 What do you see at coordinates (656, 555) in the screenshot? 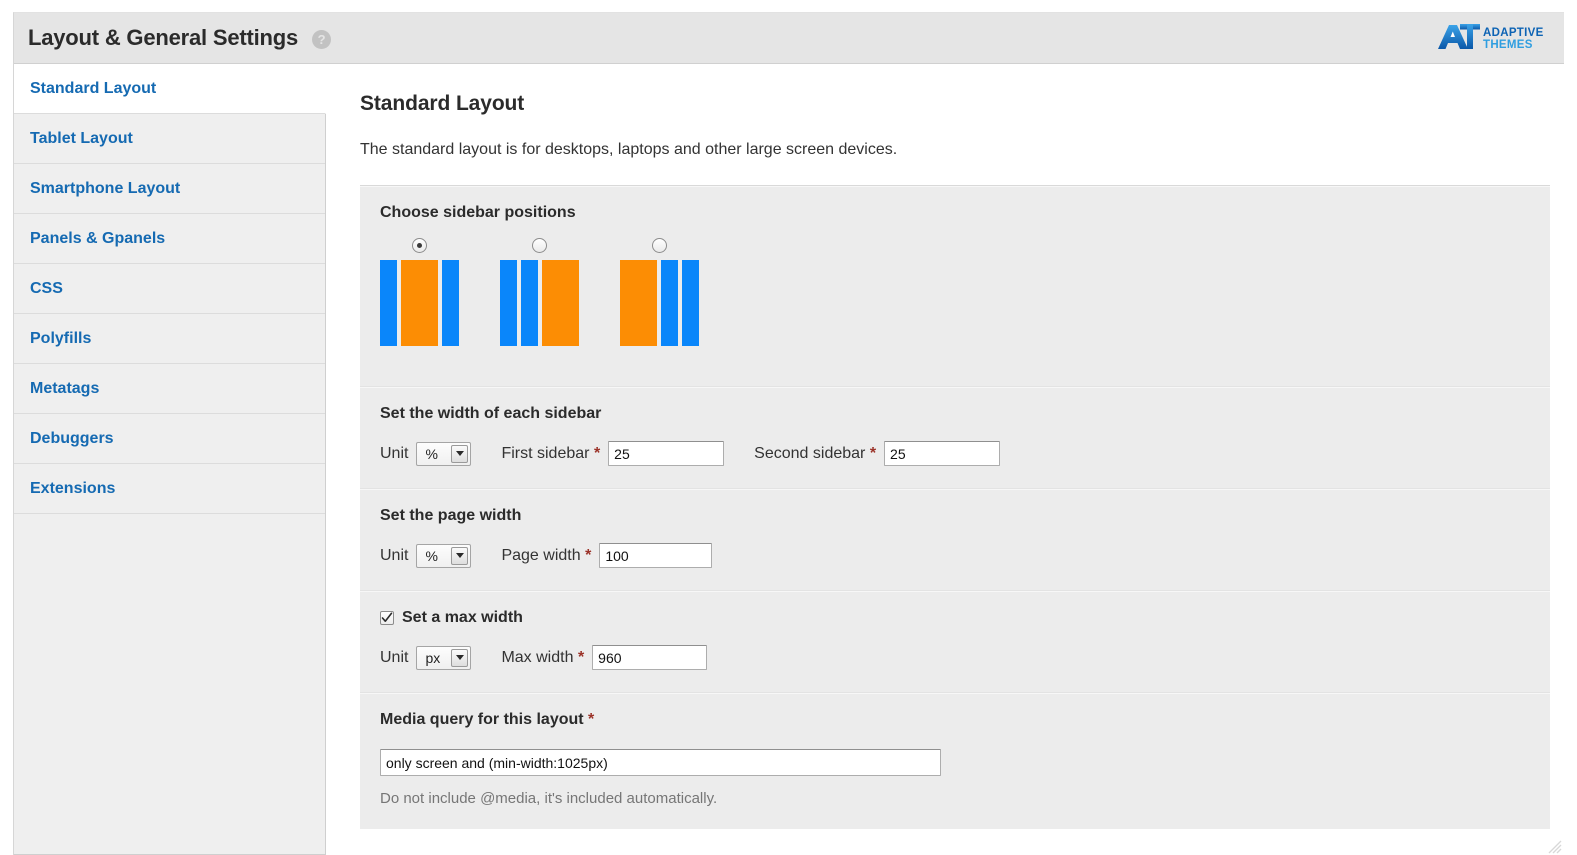
I see `page-width-input` at bounding box center [656, 555].